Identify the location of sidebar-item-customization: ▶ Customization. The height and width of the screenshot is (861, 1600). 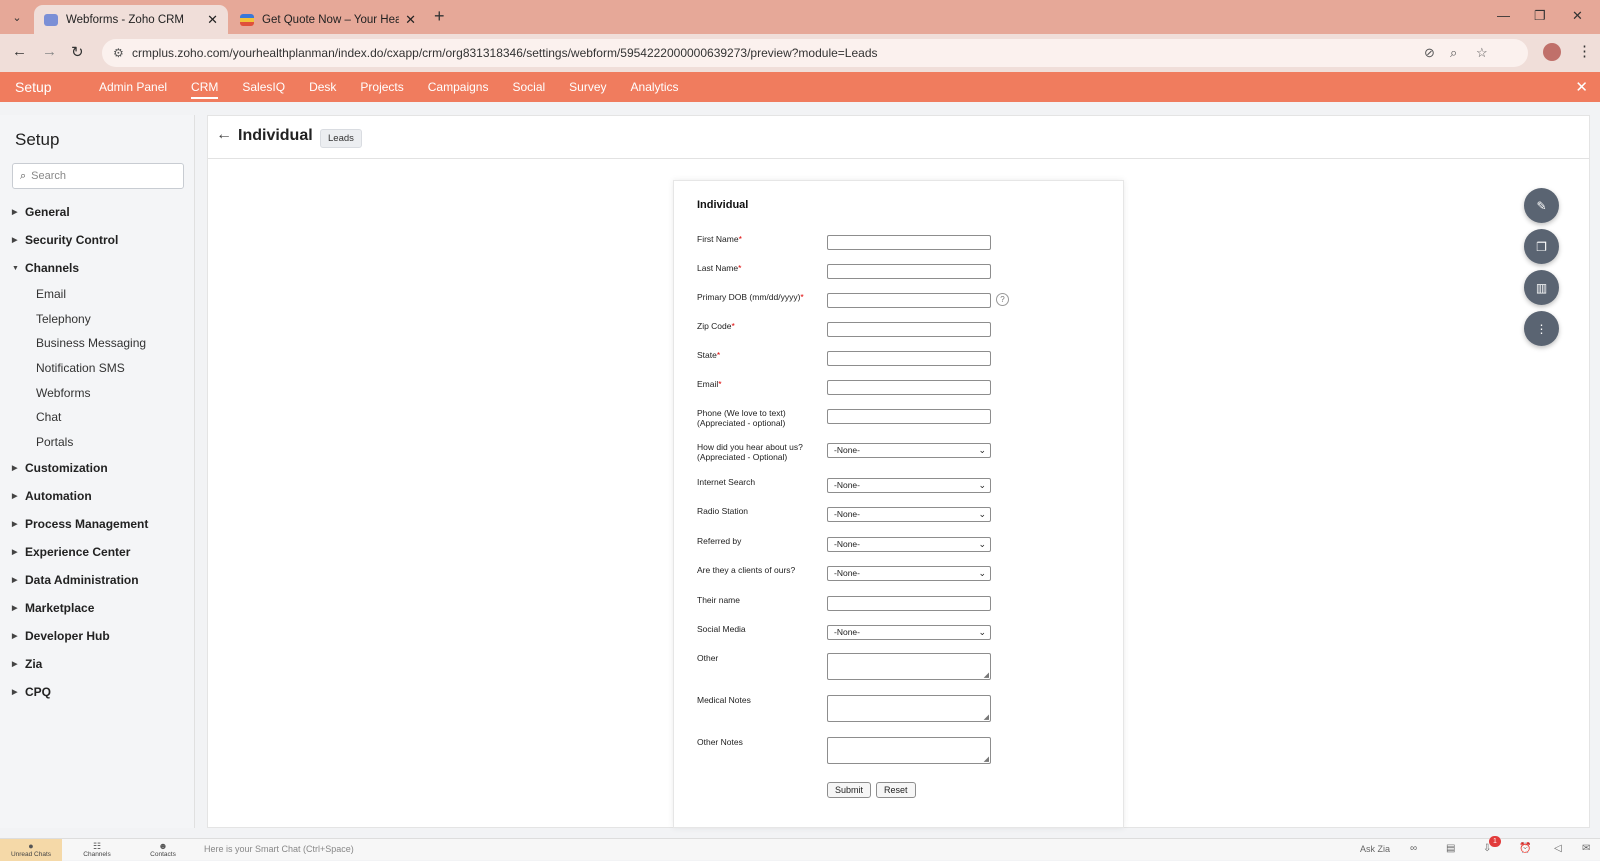
(97, 468).